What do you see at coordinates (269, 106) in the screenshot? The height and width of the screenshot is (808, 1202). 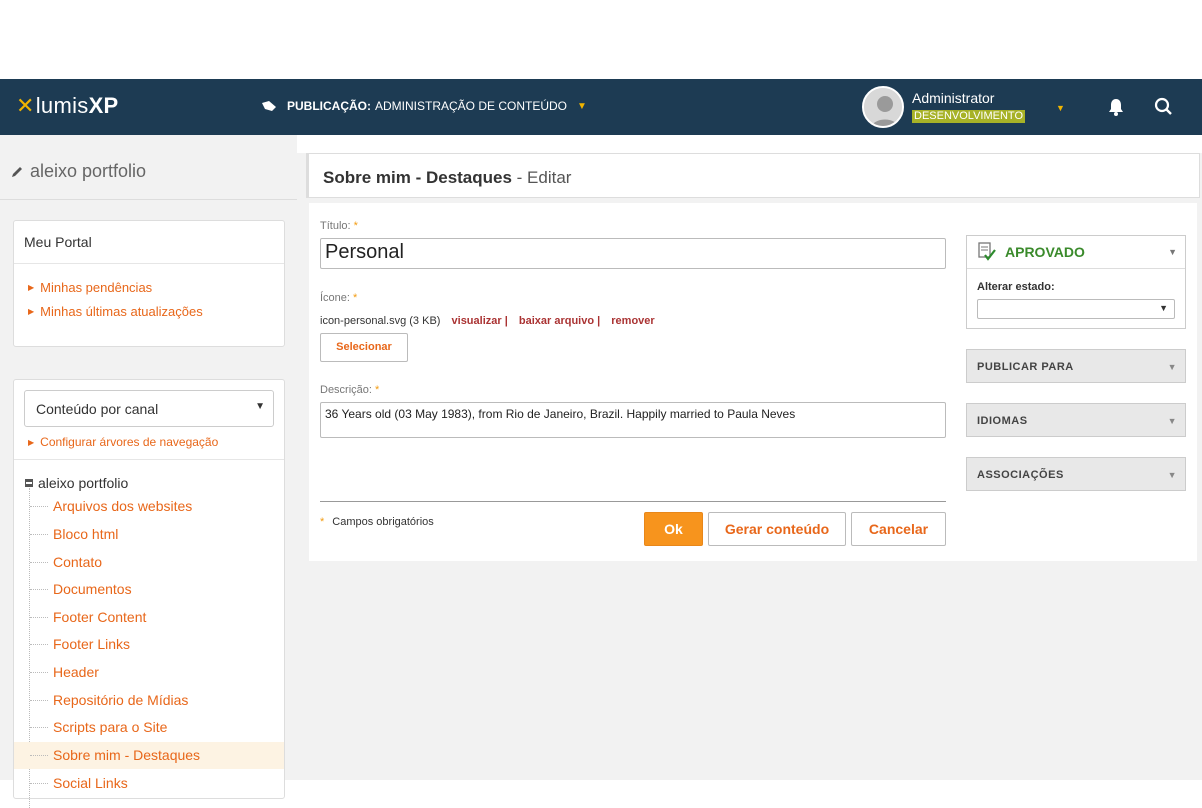 I see `tag-icon` at bounding box center [269, 106].